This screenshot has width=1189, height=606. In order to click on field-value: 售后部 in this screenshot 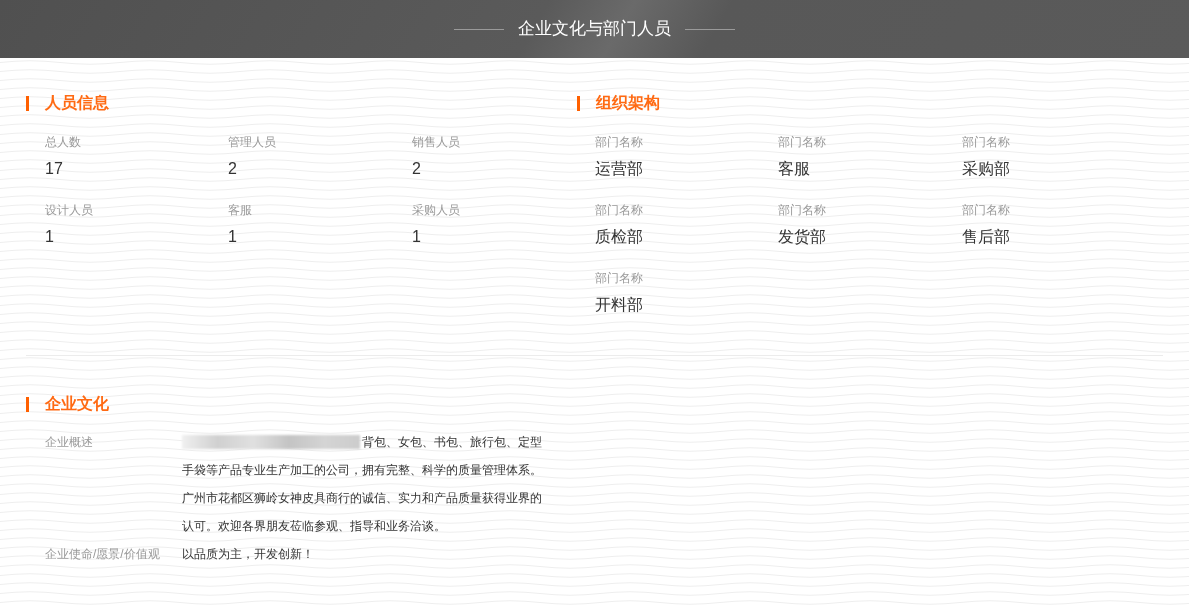, I will do `click(986, 237)`.